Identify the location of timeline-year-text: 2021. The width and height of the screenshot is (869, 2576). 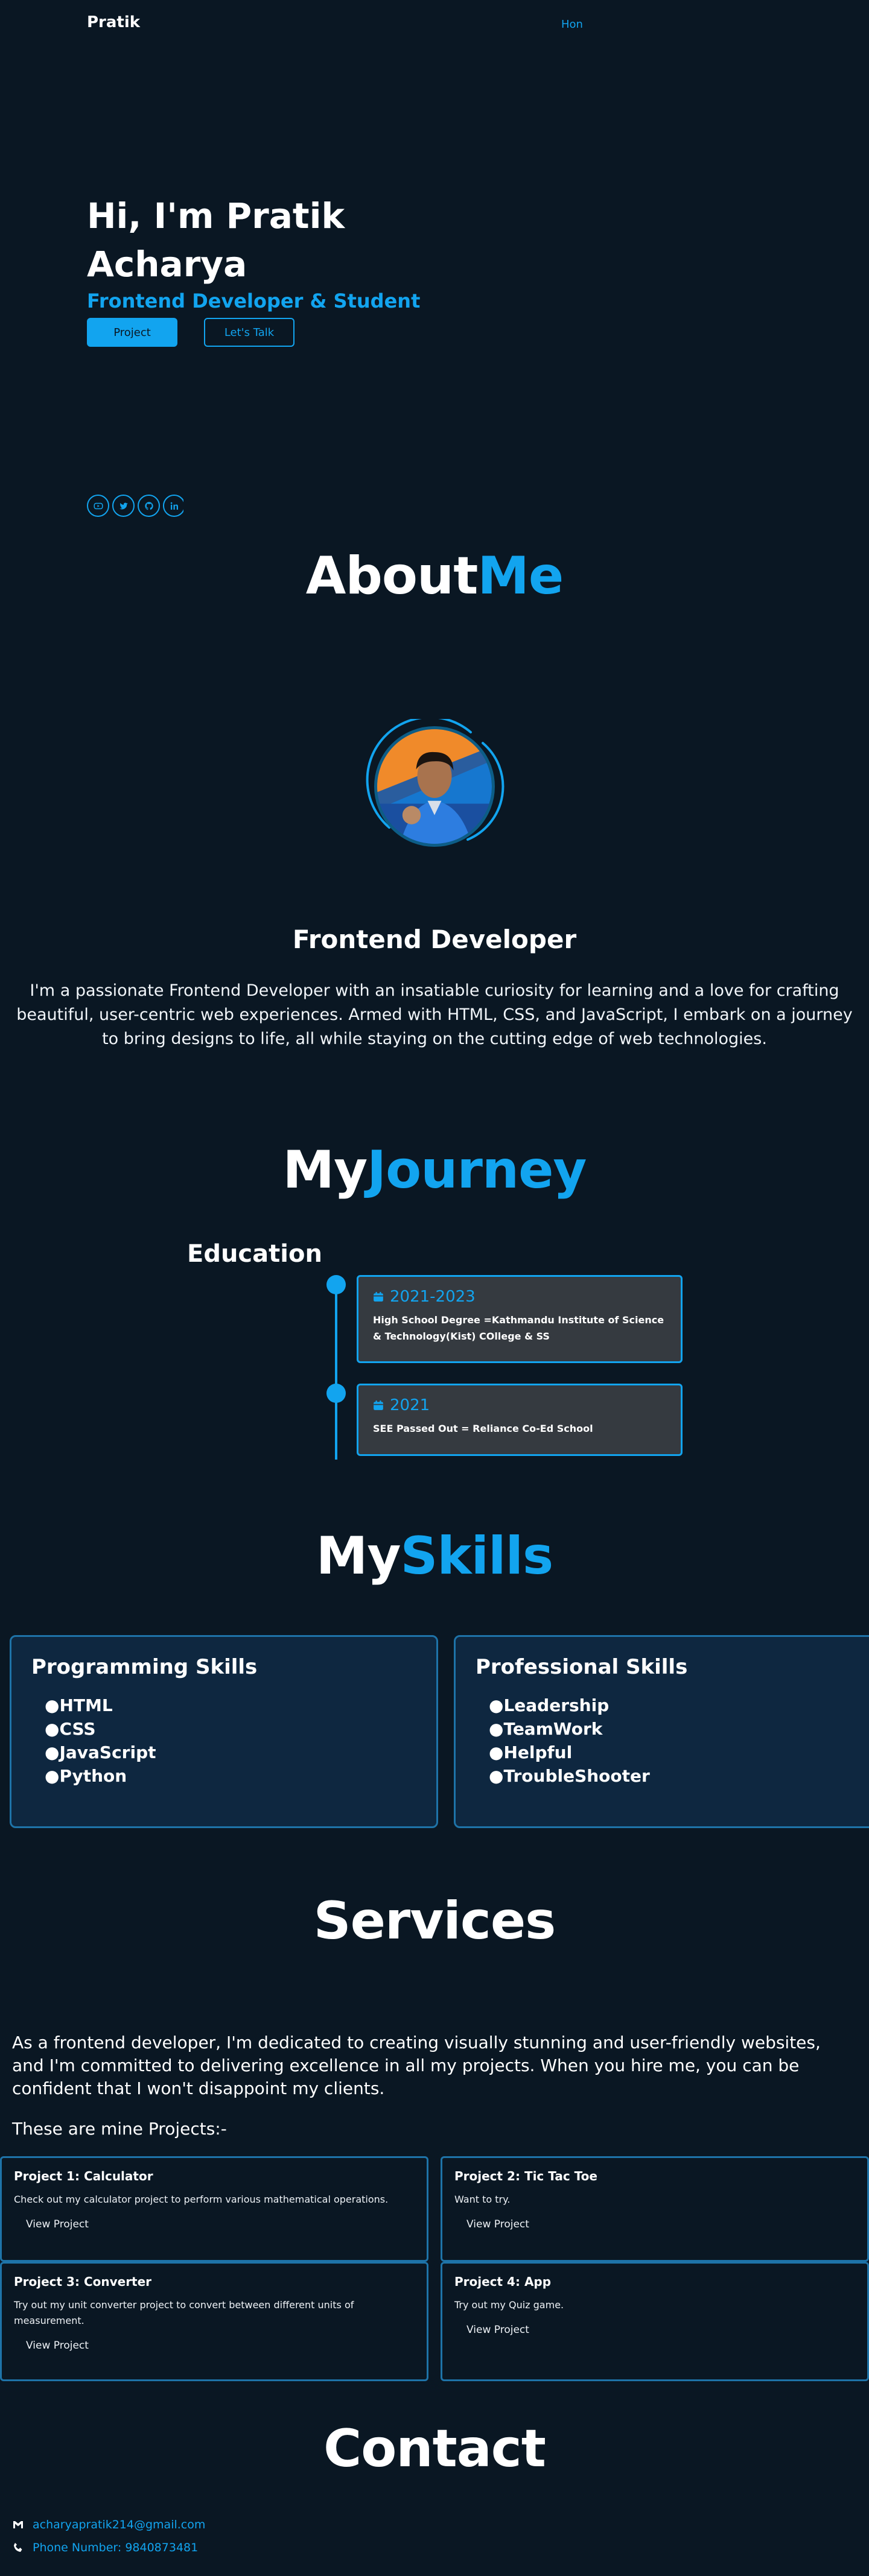
(410, 1405).